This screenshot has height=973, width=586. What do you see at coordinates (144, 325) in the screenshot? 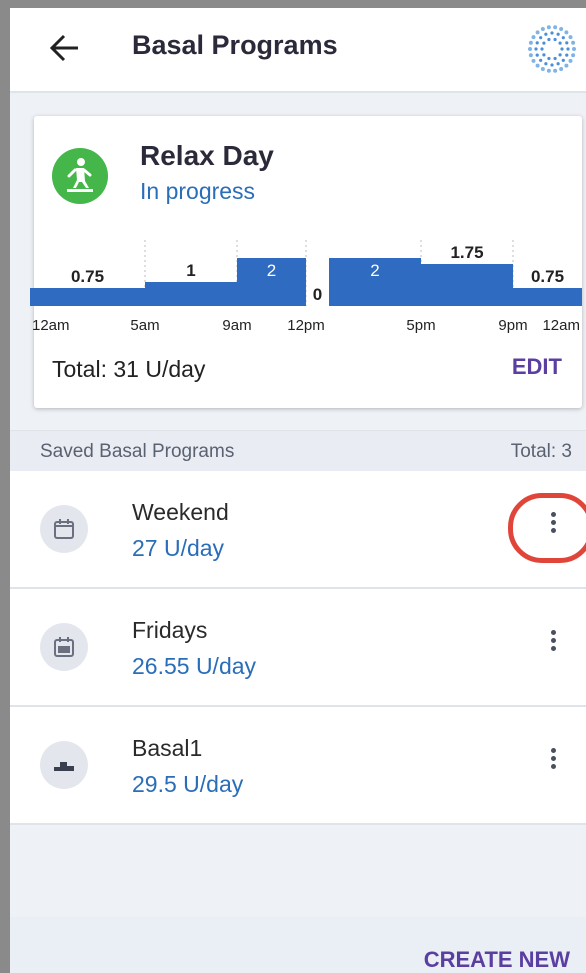
I see `chart-tick-label: 5am` at bounding box center [144, 325].